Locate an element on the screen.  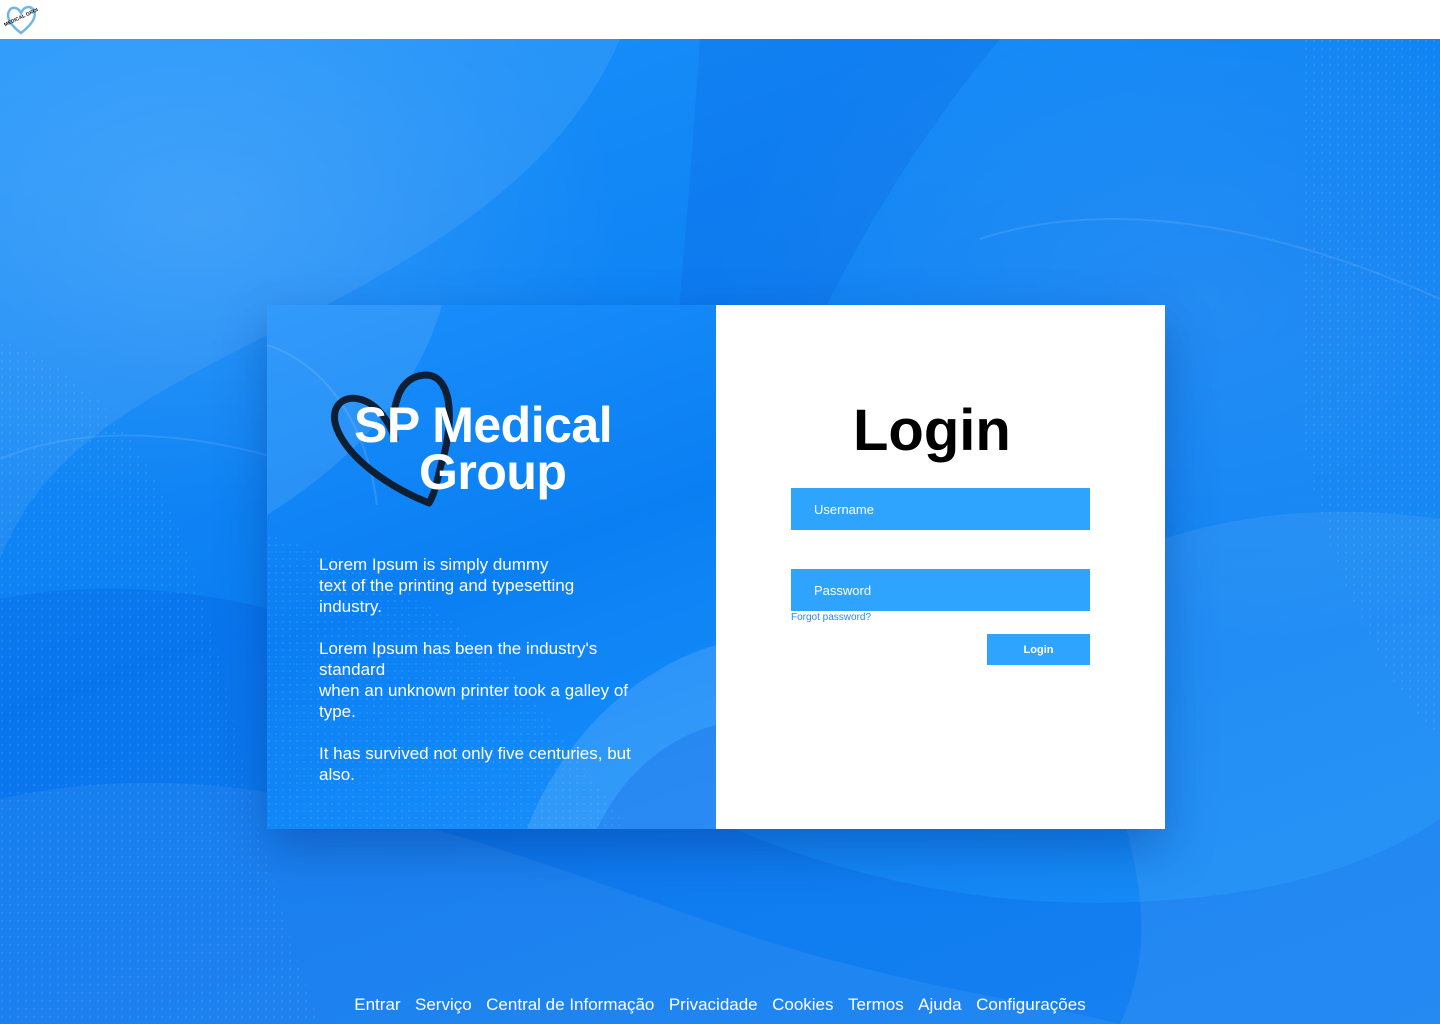
forgot-password-link: Forgot password? is located at coordinates (831, 617).